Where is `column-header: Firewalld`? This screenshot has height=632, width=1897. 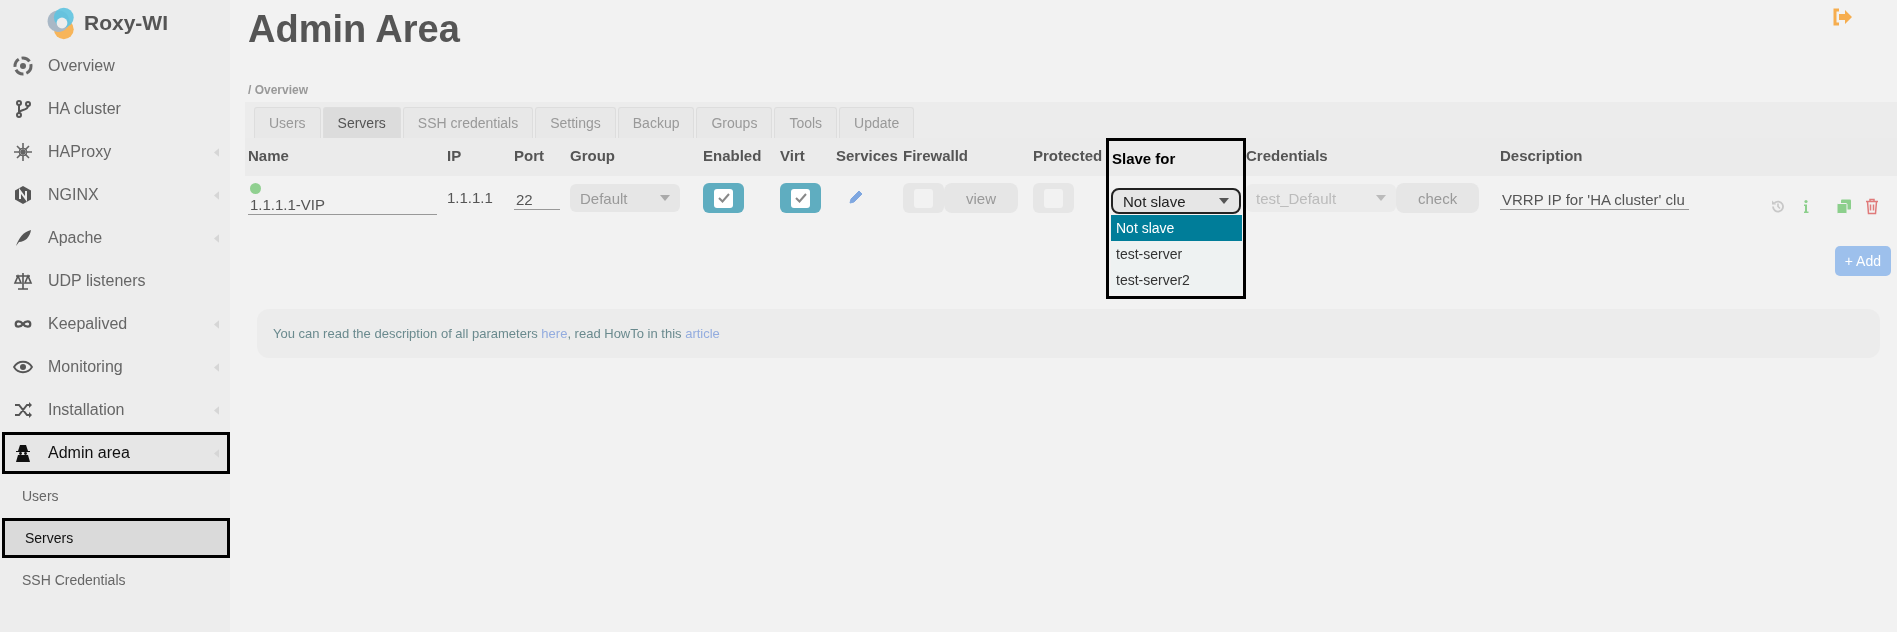
column-header: Firewalld is located at coordinates (936, 155).